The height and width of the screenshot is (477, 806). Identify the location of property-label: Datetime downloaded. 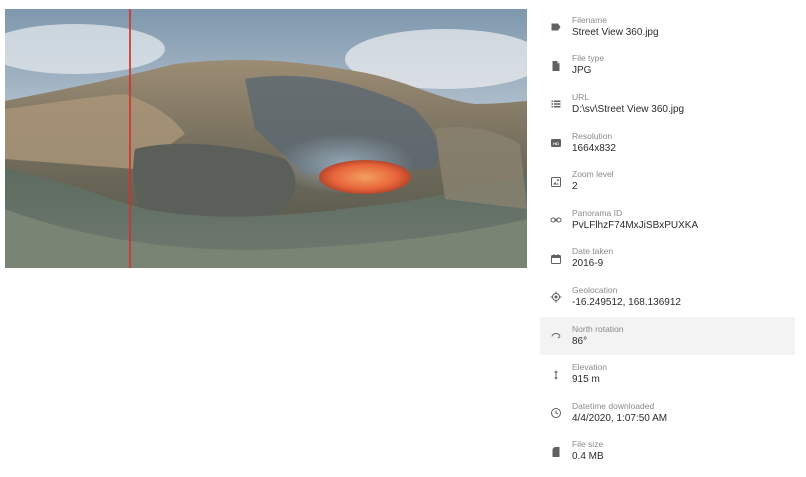
(613, 405).